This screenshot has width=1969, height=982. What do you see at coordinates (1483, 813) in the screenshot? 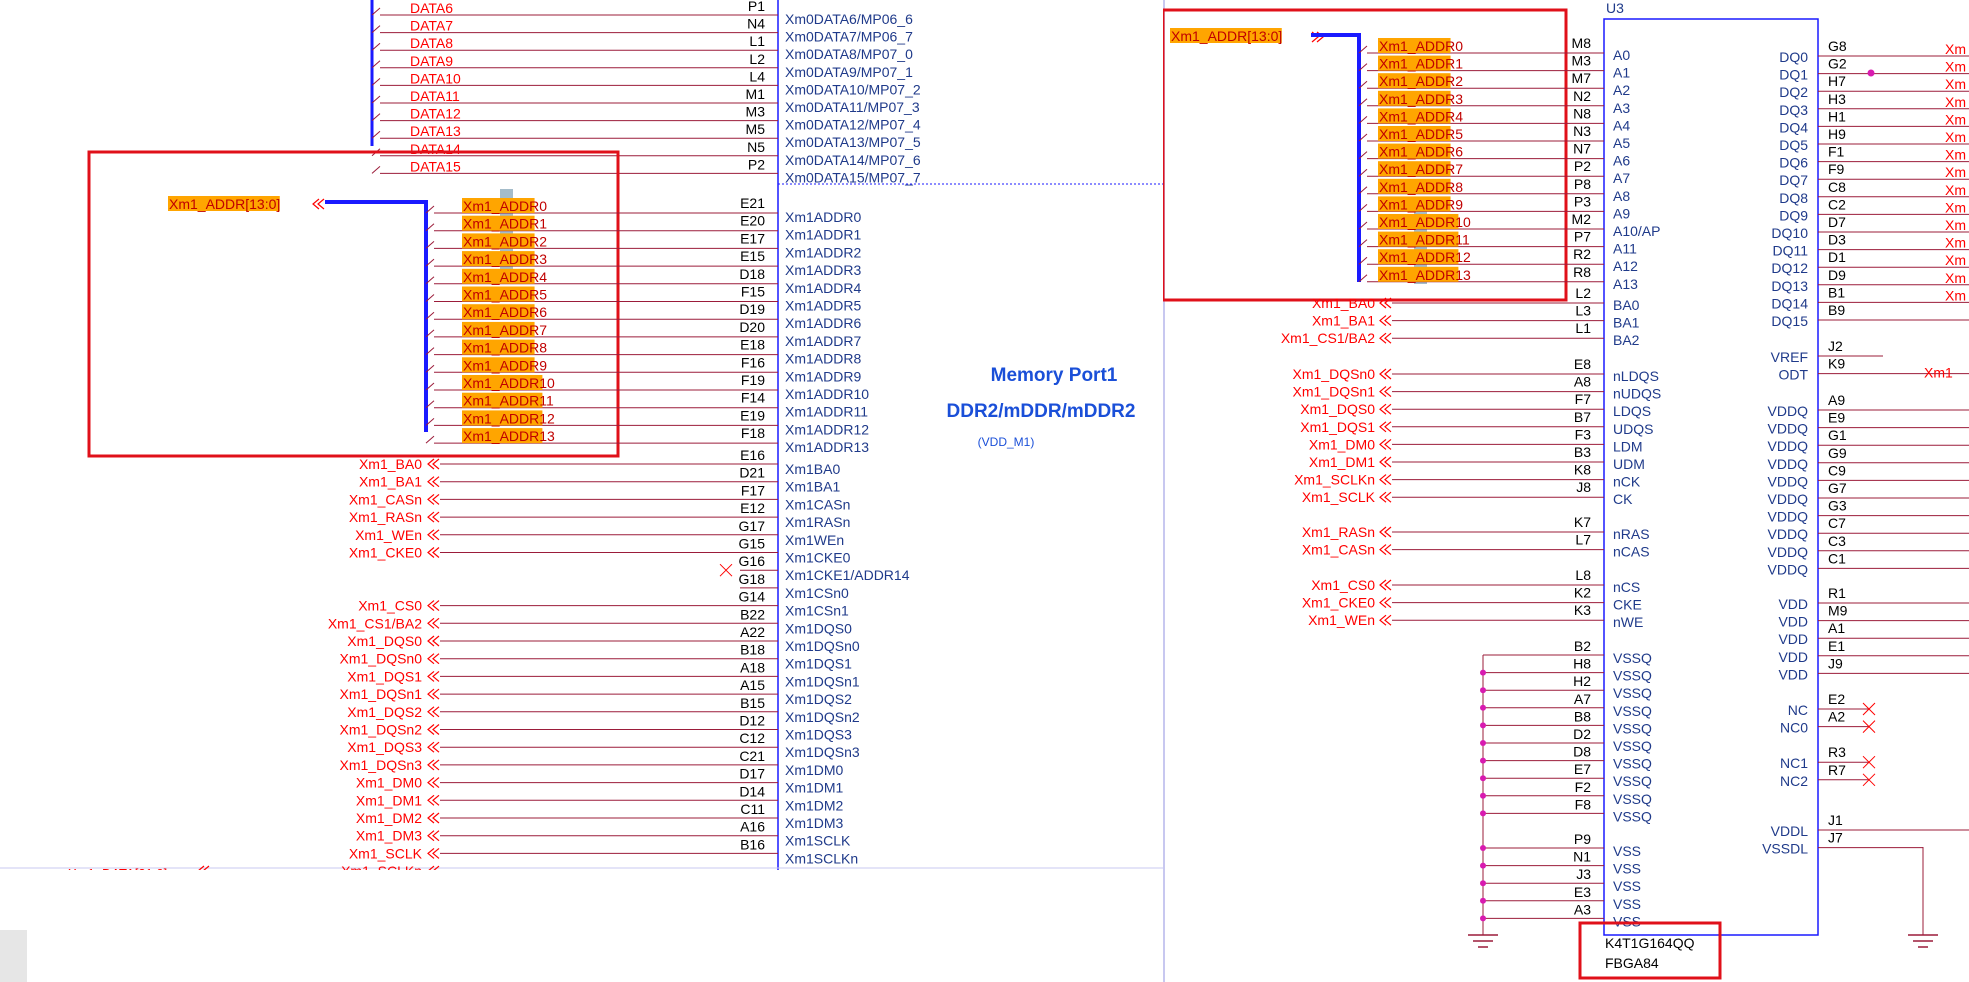
I see `junction-dot` at bounding box center [1483, 813].